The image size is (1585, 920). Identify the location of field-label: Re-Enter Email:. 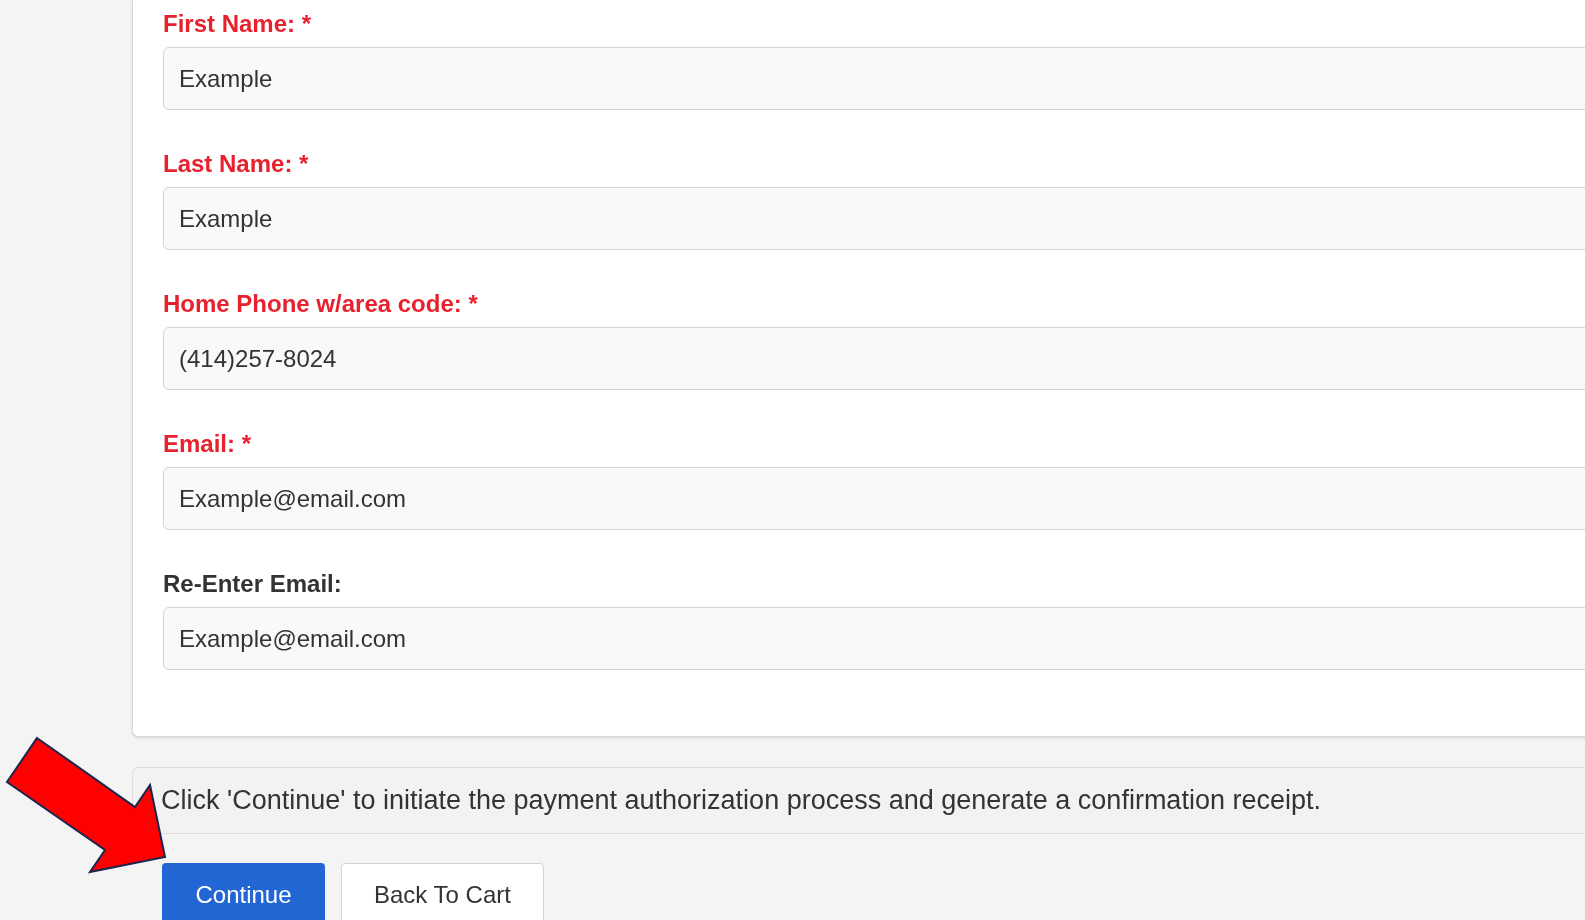
(253, 584).